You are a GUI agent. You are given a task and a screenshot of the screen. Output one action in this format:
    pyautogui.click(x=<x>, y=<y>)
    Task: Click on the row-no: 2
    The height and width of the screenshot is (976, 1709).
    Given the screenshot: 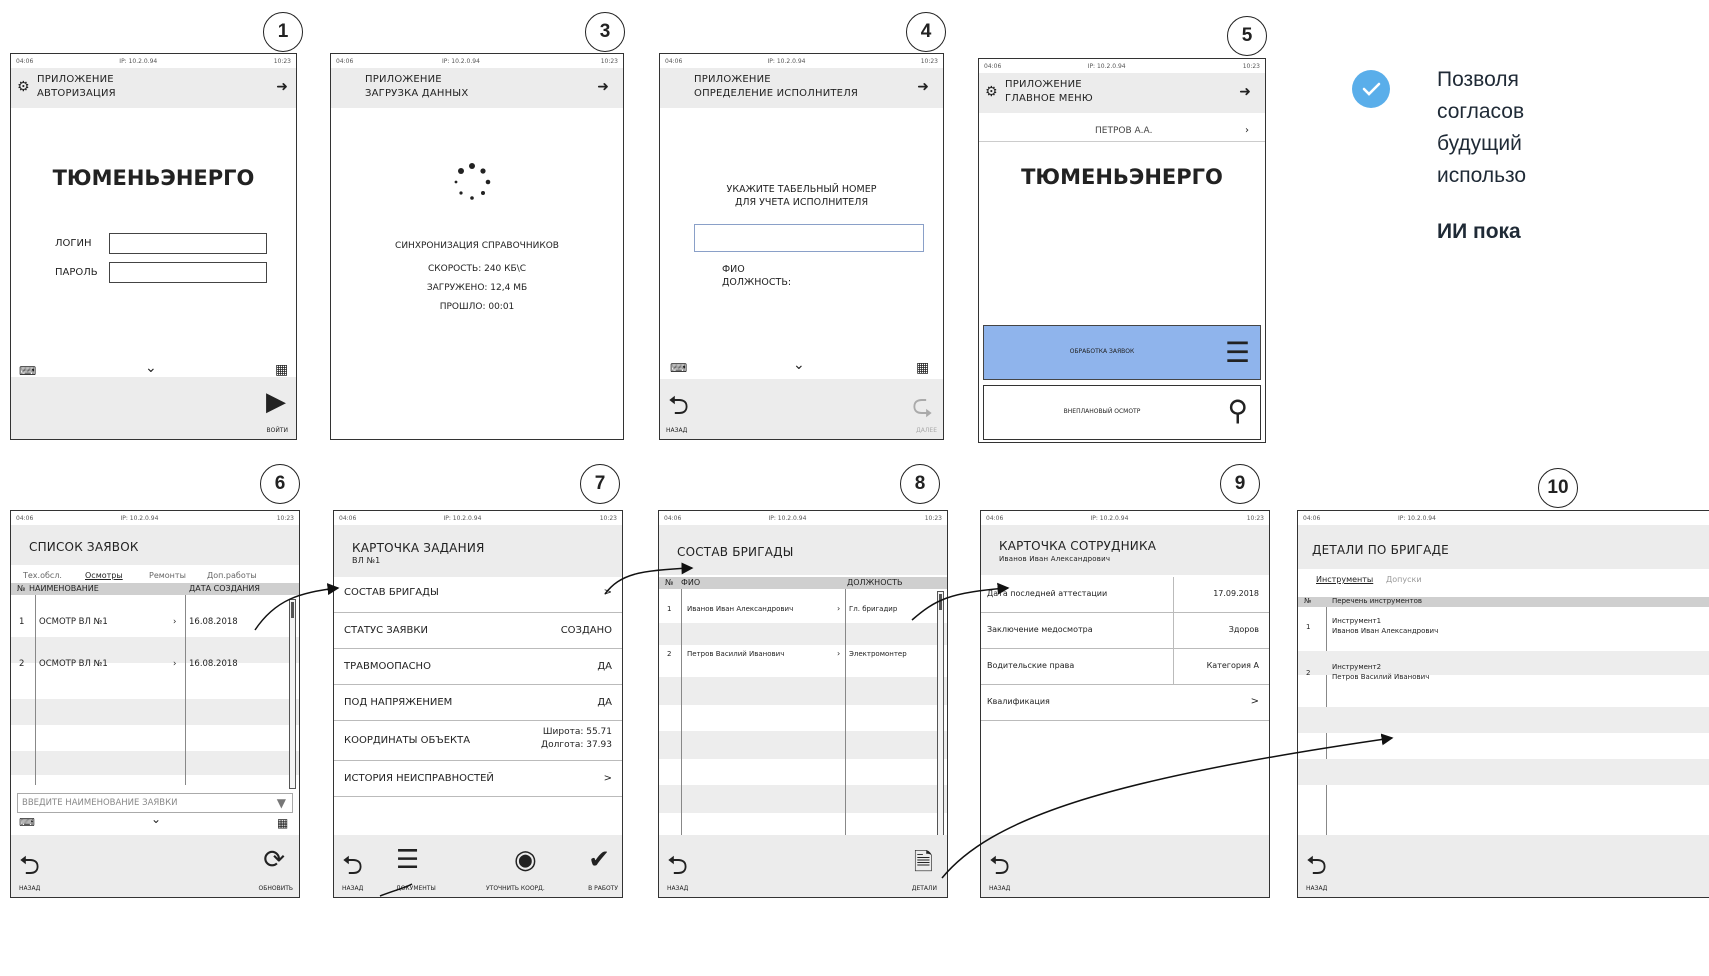 What is the action you would take?
    pyautogui.click(x=22, y=664)
    